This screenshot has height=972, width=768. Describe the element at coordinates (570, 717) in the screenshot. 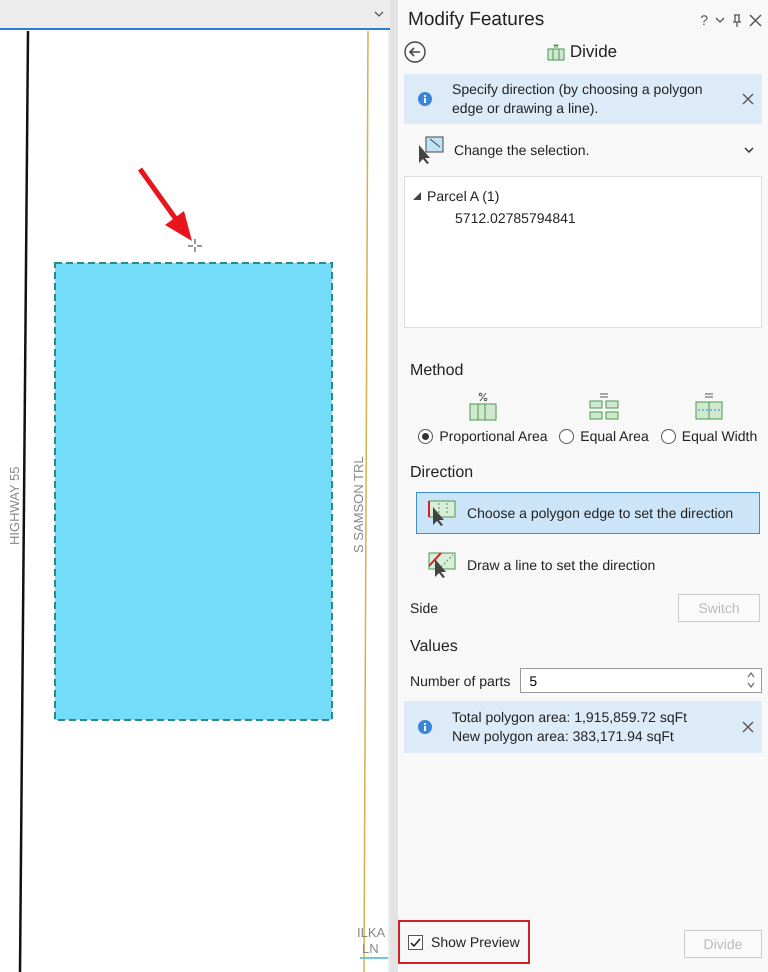

I see `message-text: Total polygon area: 1,915,859.72 sqFt` at that location.